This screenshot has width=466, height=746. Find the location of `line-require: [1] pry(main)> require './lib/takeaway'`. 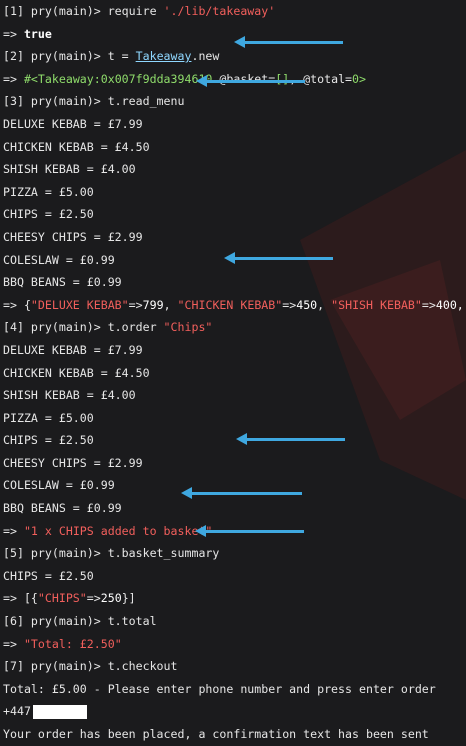

line-require: [1] pry(main)> require './lib/takeaway' is located at coordinates (139, 11).